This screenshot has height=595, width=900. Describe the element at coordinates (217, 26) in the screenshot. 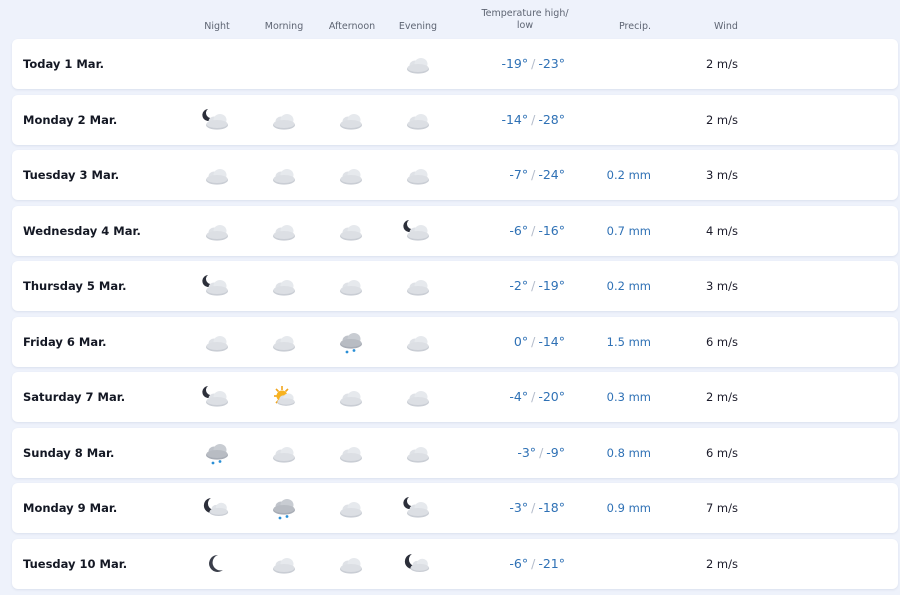

I see `header-night: Night` at that location.